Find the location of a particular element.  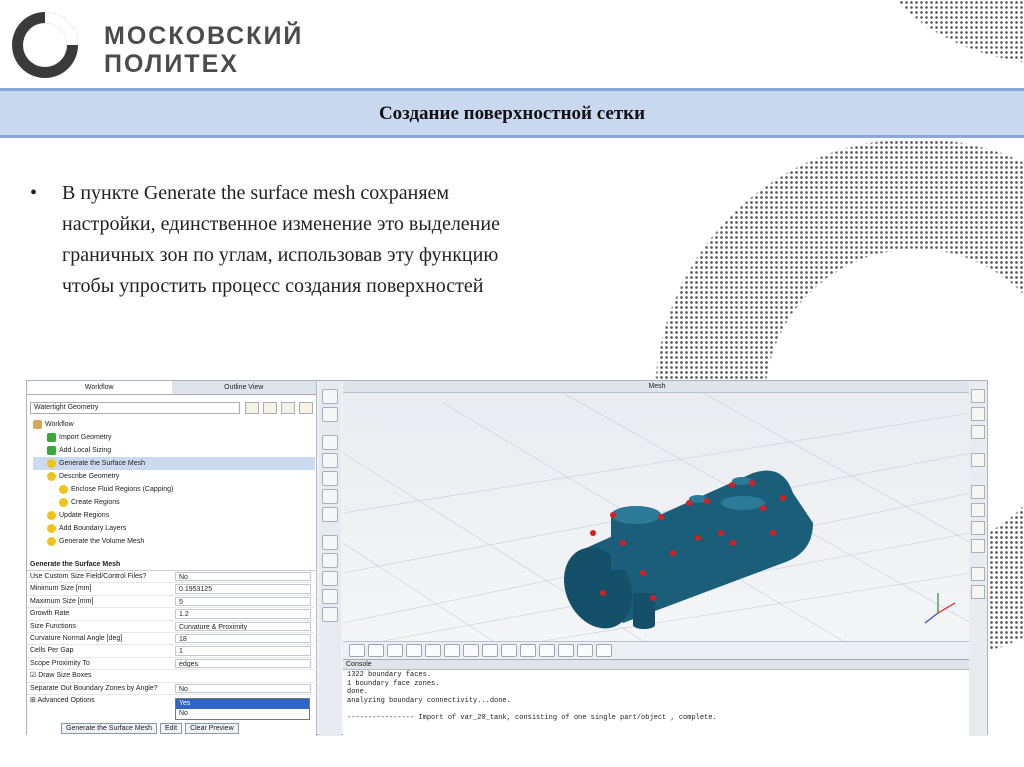

window-icon is located at coordinates (978, 574).